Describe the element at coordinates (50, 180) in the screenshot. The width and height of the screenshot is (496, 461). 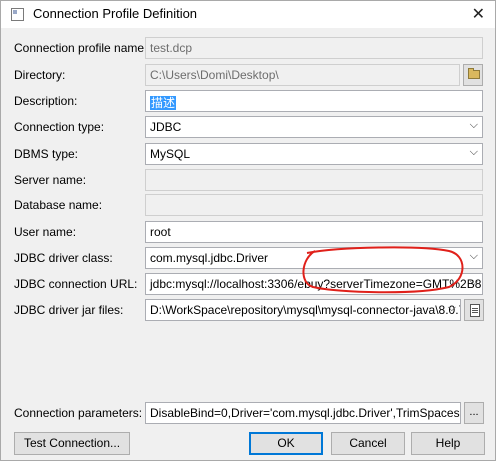
I see `server-name-label: Server name:` at that location.